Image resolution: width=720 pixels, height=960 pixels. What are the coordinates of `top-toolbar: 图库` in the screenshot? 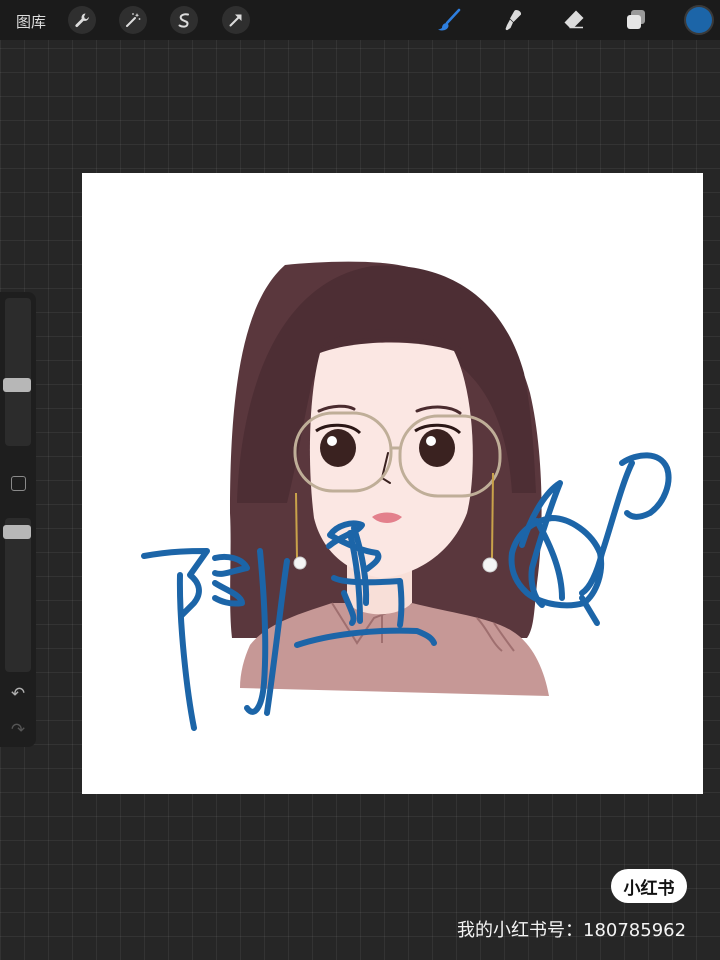 It's located at (360, 20).